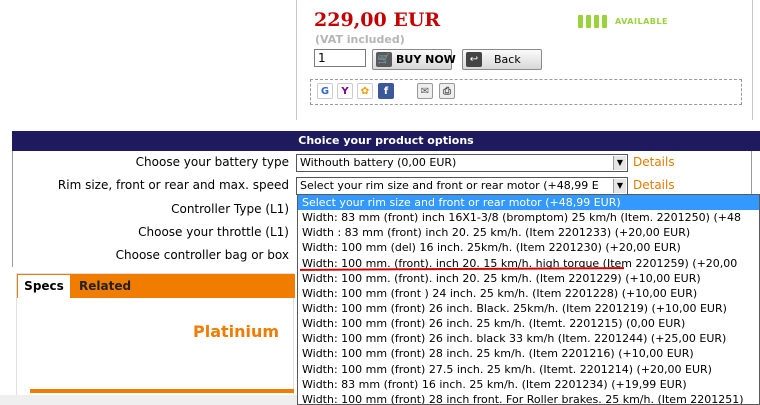 This screenshot has height=405, width=760. What do you see at coordinates (212, 162) in the screenshot?
I see `battery-type-label: Choose your battery type` at bounding box center [212, 162].